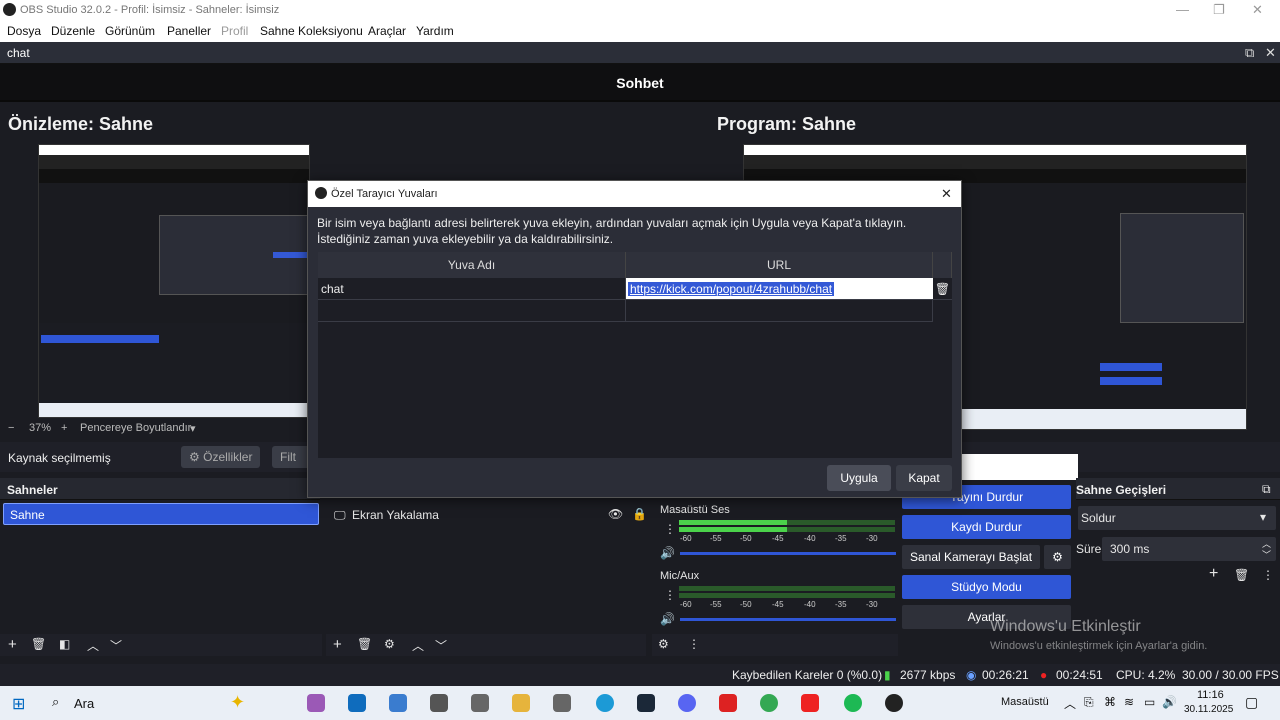 Image resolution: width=1280 pixels, height=720 pixels. I want to click on dock-url-input: https://kick.com/popout/4zrahubb/chat, so click(731, 289).